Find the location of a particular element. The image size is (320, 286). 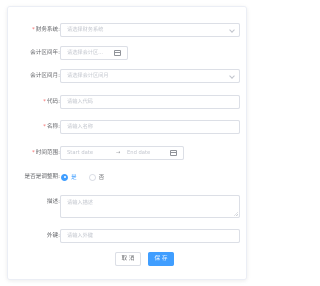

radio-yes is located at coordinates (64, 177).